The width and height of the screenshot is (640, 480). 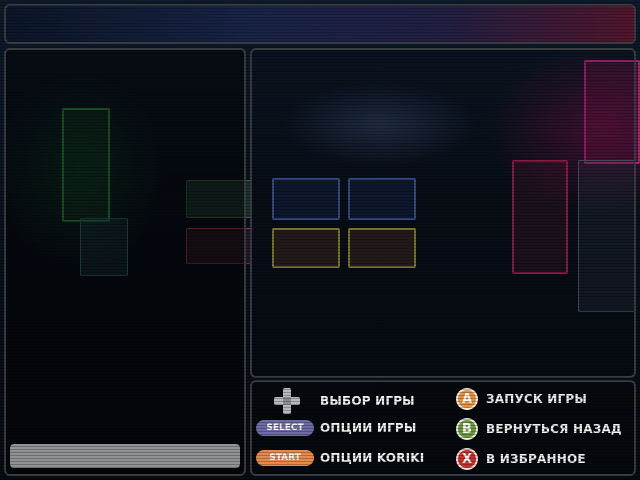 I want to click on b-button-icon: B, so click(x=467, y=429).